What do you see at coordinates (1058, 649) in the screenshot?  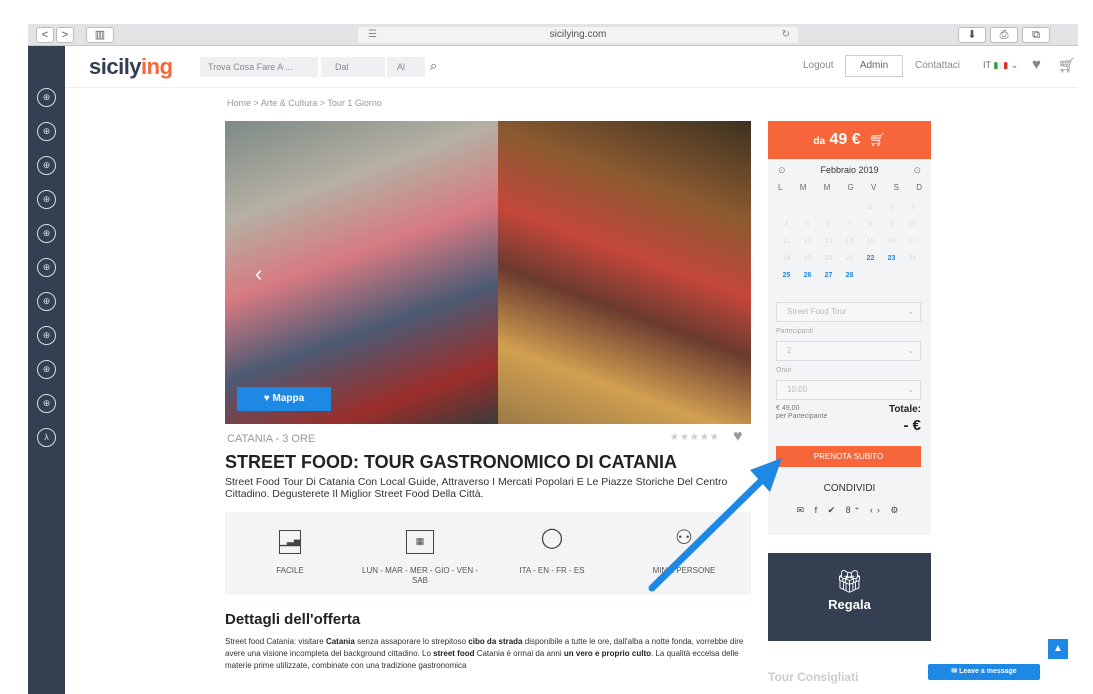 I see `scroll-top-button: ▲` at bounding box center [1058, 649].